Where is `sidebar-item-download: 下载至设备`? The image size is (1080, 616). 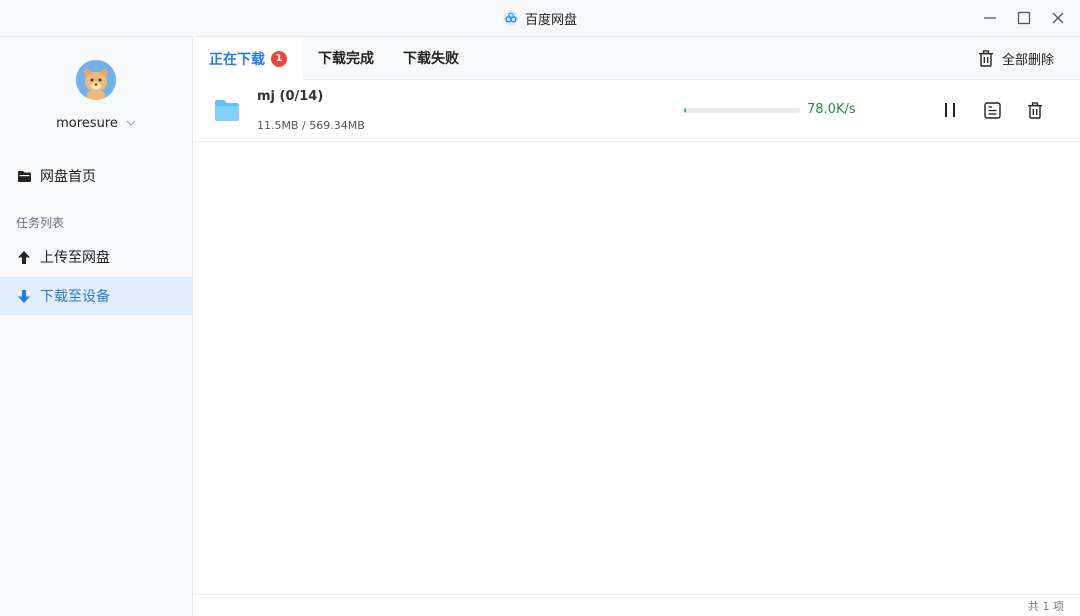 sidebar-item-download: 下载至设备 is located at coordinates (96, 296).